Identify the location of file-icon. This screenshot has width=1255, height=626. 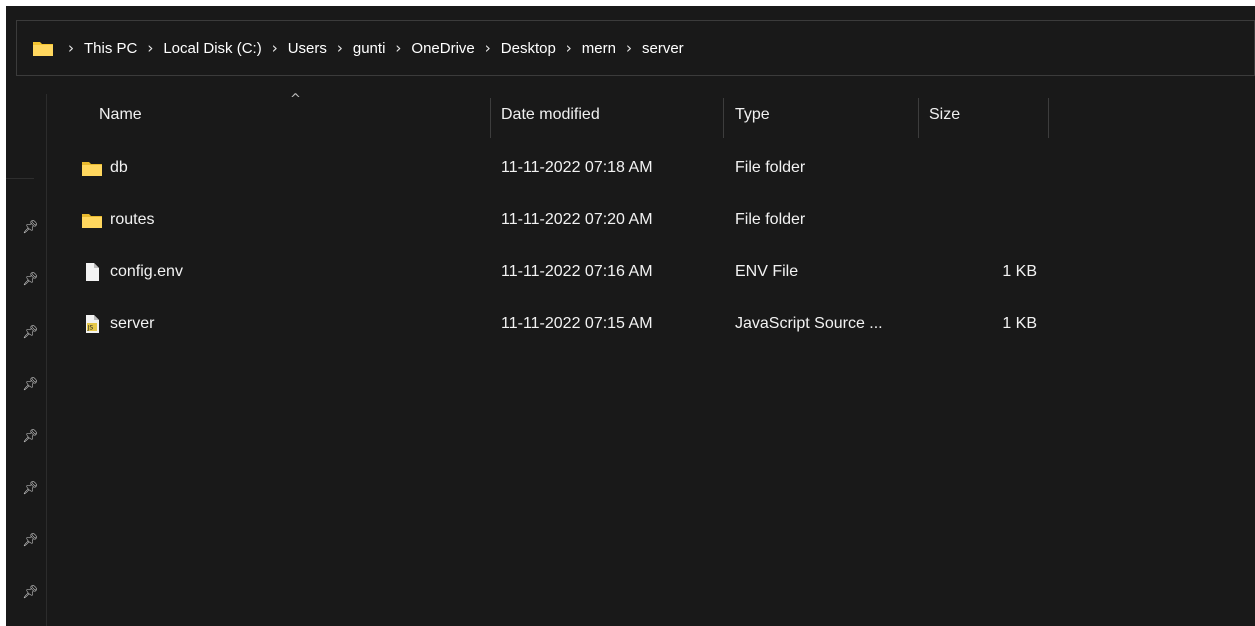
(92, 272).